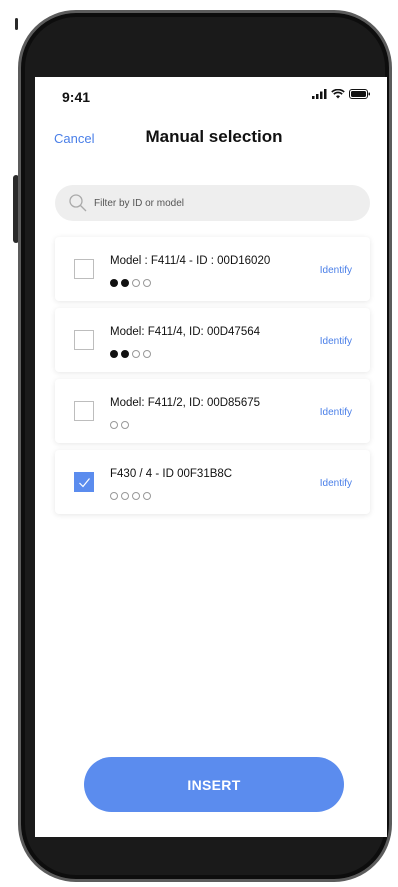  What do you see at coordinates (212, 203) in the screenshot?
I see `search-input: Filter by ID or model` at bounding box center [212, 203].